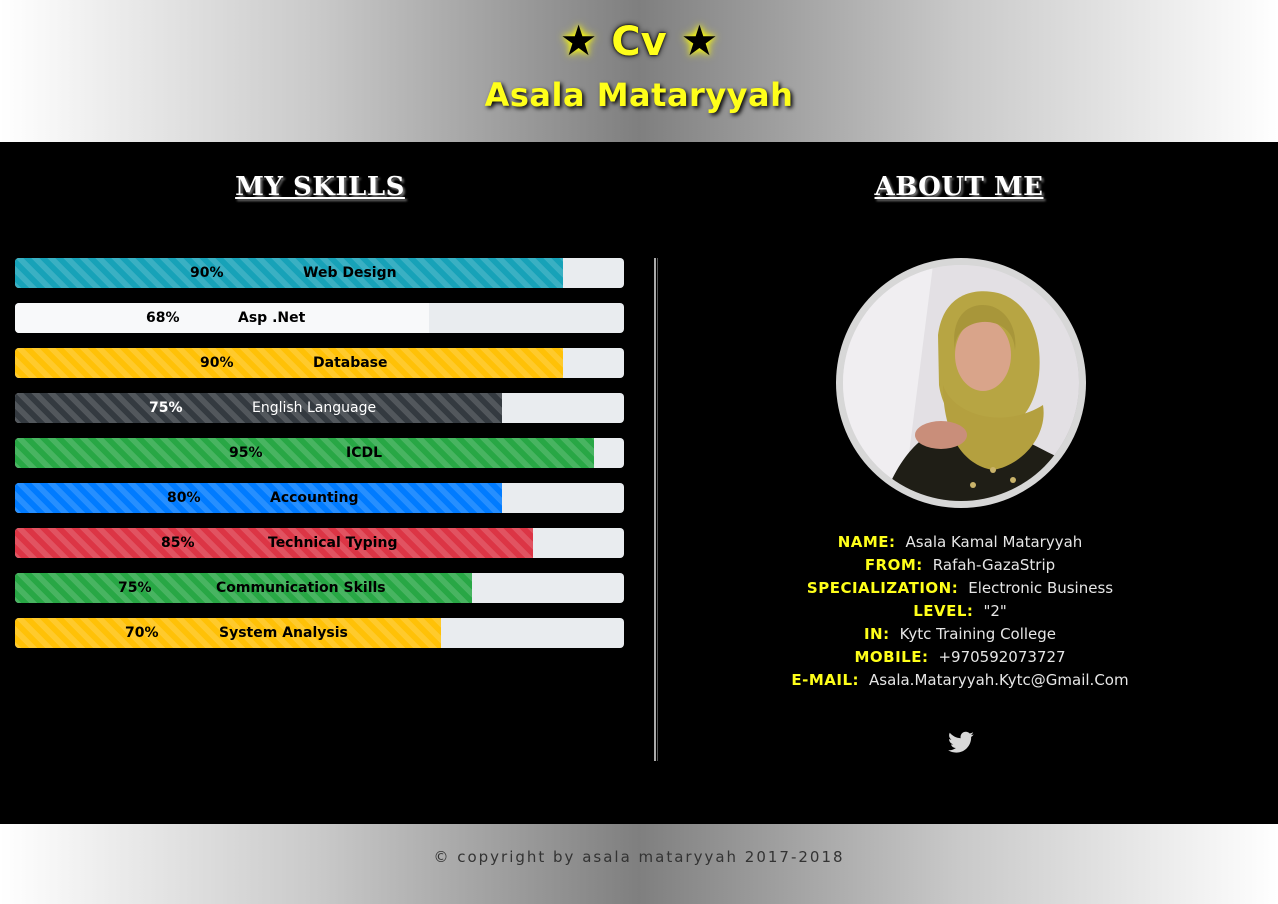 The height and width of the screenshot is (904, 1278). I want to click on skill-percent: 70%, so click(142, 633).